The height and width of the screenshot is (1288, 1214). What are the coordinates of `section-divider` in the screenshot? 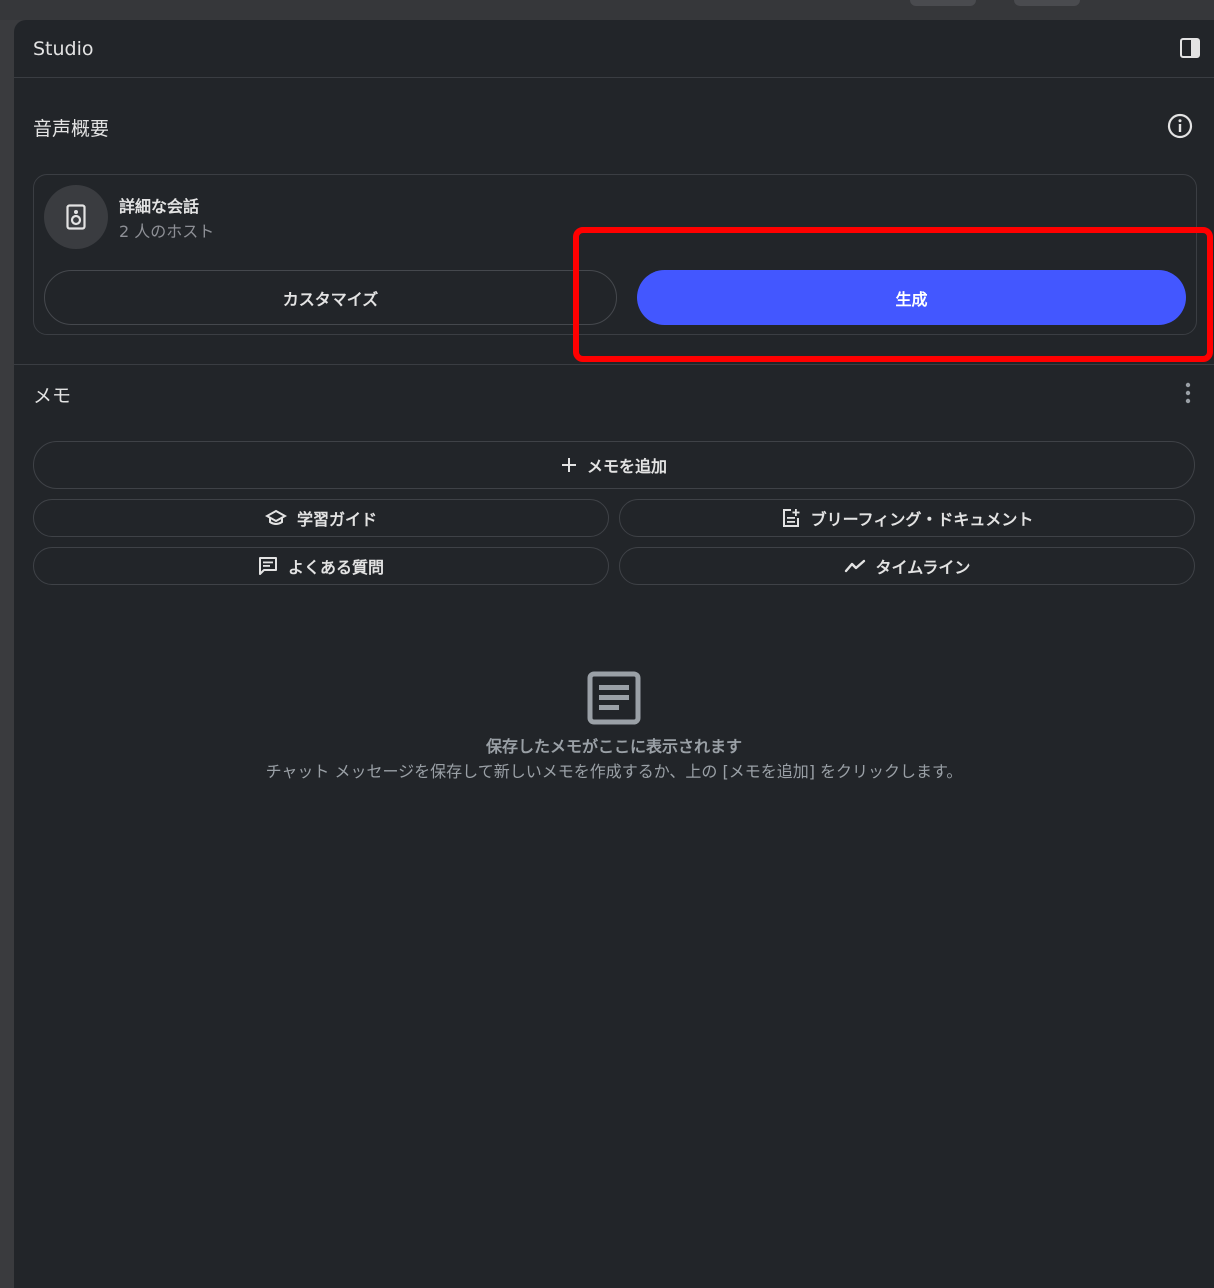 It's located at (614, 364).